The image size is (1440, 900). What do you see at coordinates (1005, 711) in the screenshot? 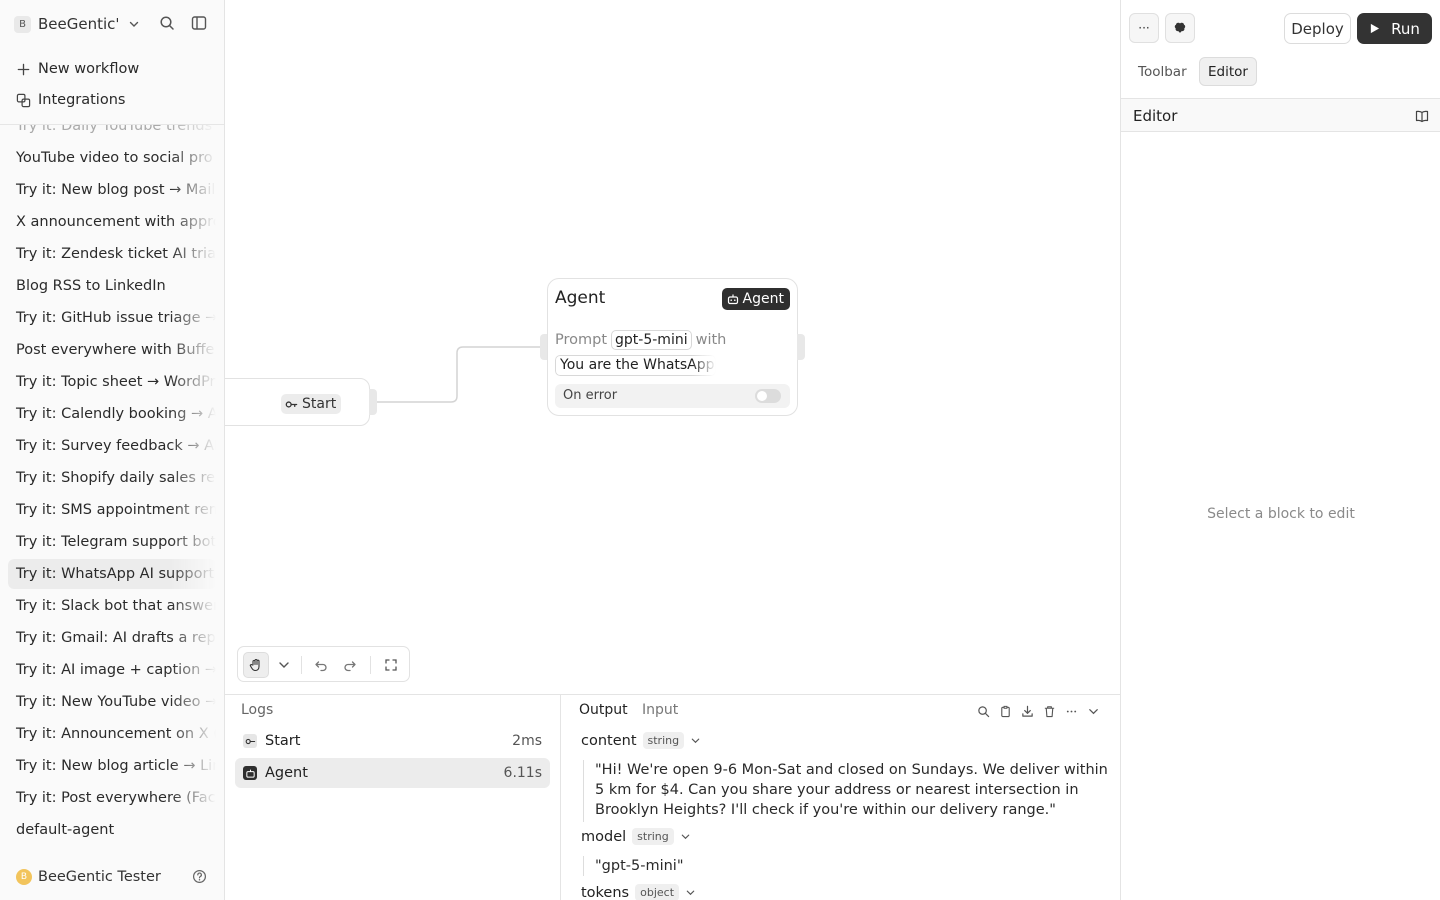
I see `copy-icon` at bounding box center [1005, 711].